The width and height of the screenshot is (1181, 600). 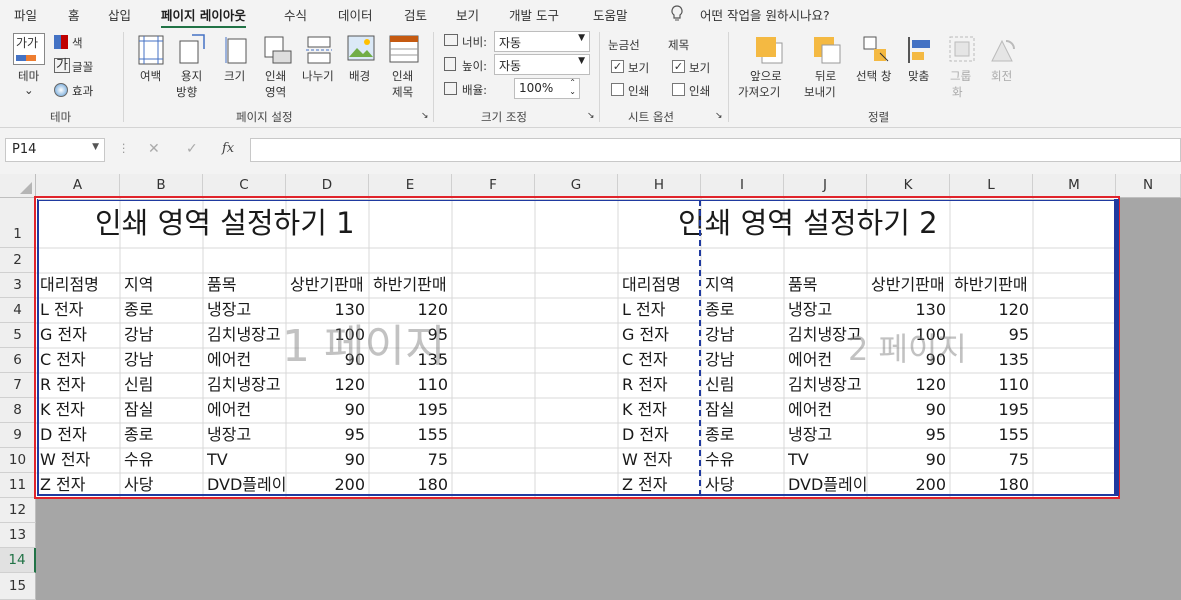 What do you see at coordinates (364, 346) in the screenshot?
I see `page1-watermark: 1 페이지` at bounding box center [364, 346].